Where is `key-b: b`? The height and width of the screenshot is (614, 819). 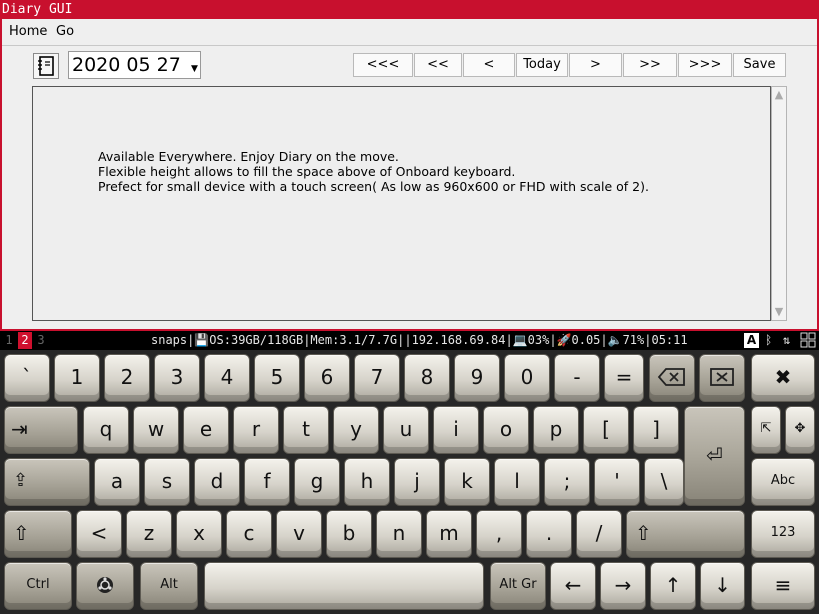 key-b: b is located at coordinates (349, 534).